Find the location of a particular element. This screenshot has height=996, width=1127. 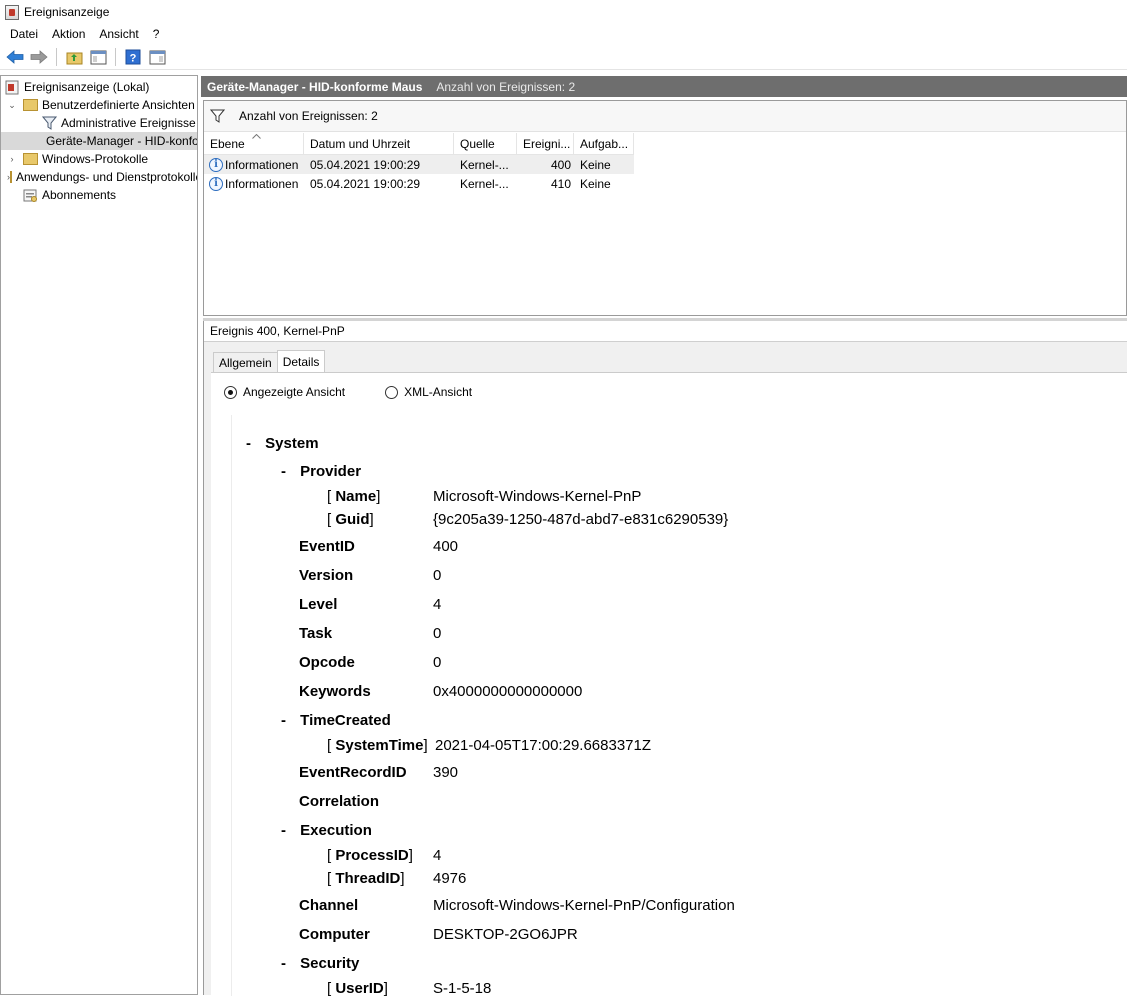

attr-value: 2021-04-05T17:00:29.6683371Z is located at coordinates (543, 745).